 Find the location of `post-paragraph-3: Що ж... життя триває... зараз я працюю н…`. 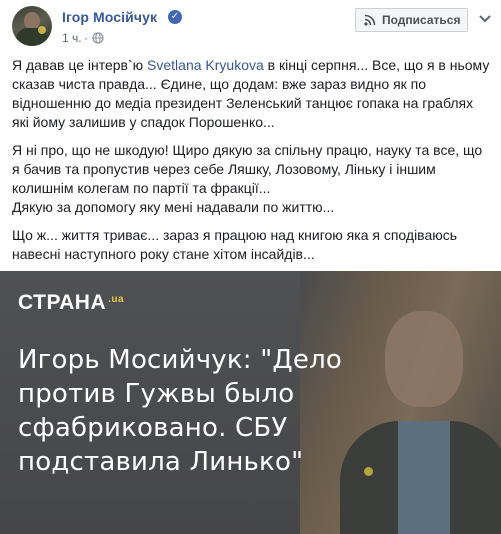

post-paragraph-3: Що ж... життя триває... зараз я працюю н… is located at coordinates (235, 244).